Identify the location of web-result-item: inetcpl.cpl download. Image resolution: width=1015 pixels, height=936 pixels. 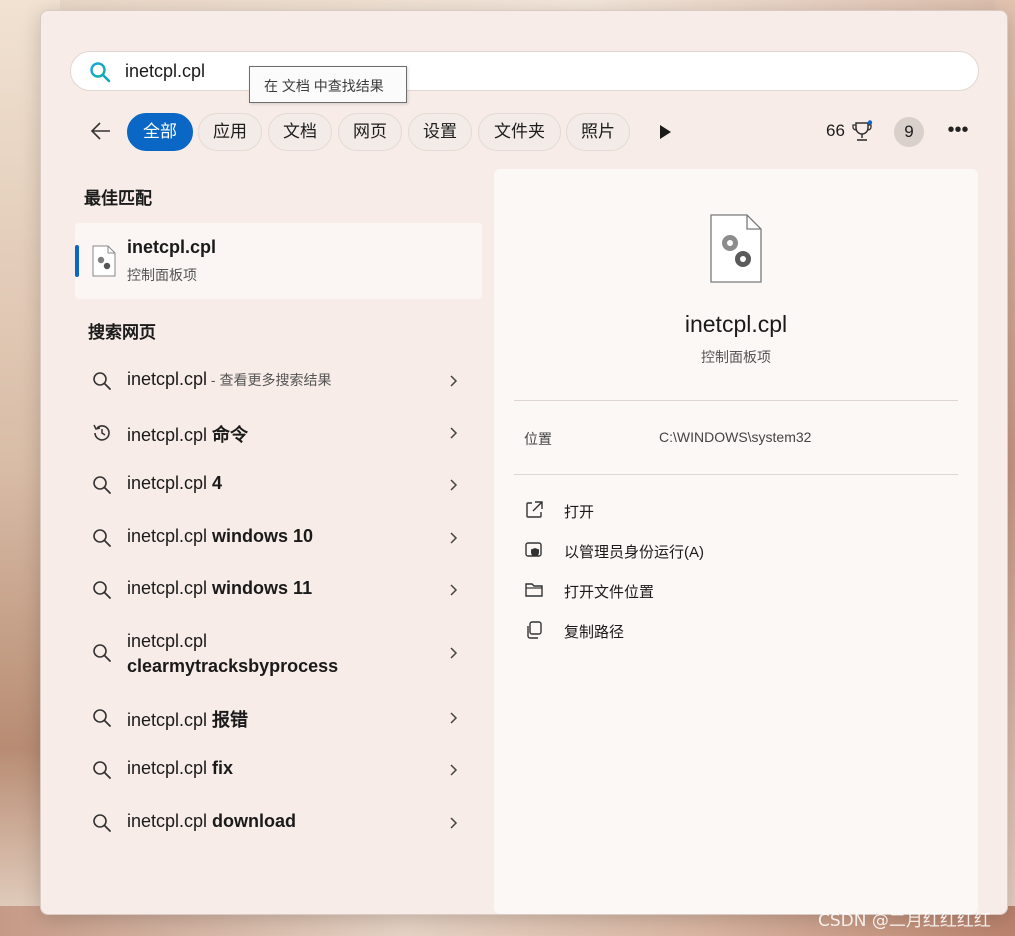
(278, 823).